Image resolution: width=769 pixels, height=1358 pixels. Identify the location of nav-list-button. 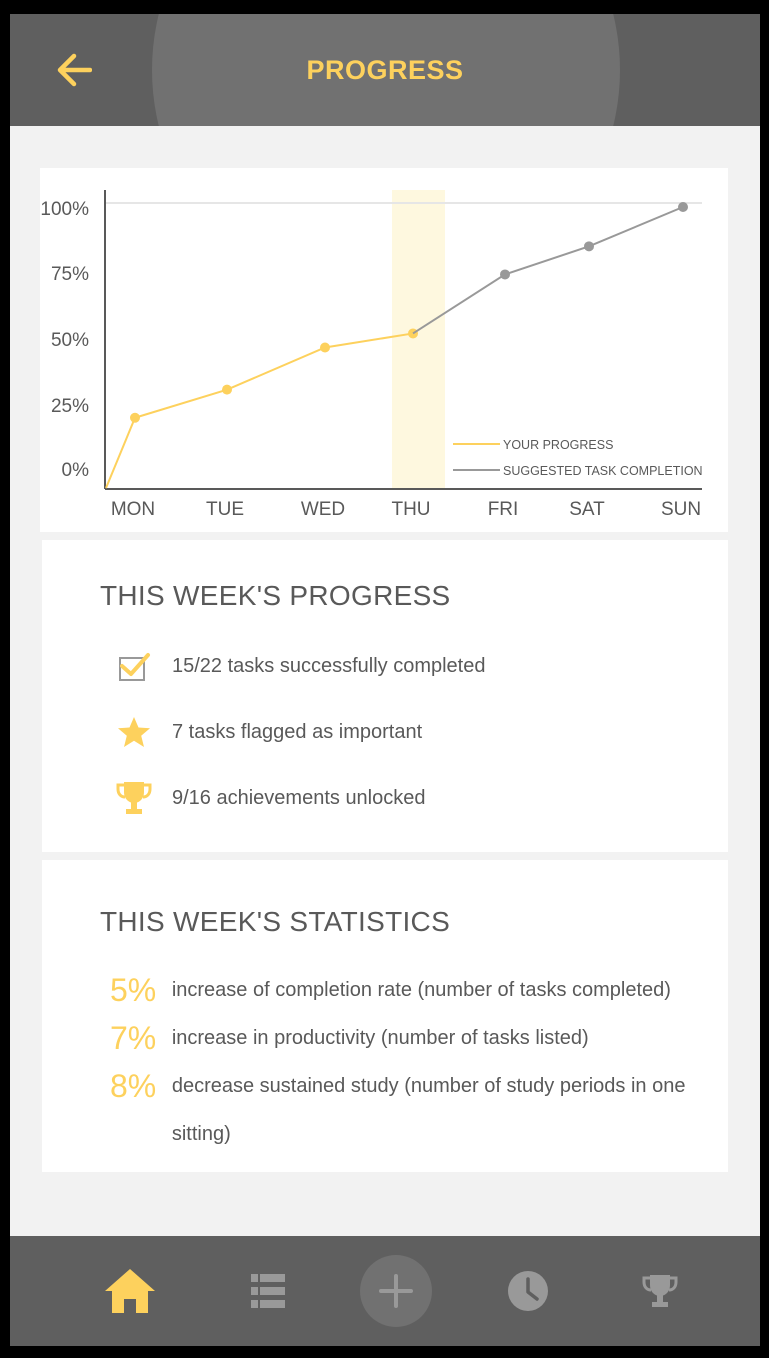
(268, 1291).